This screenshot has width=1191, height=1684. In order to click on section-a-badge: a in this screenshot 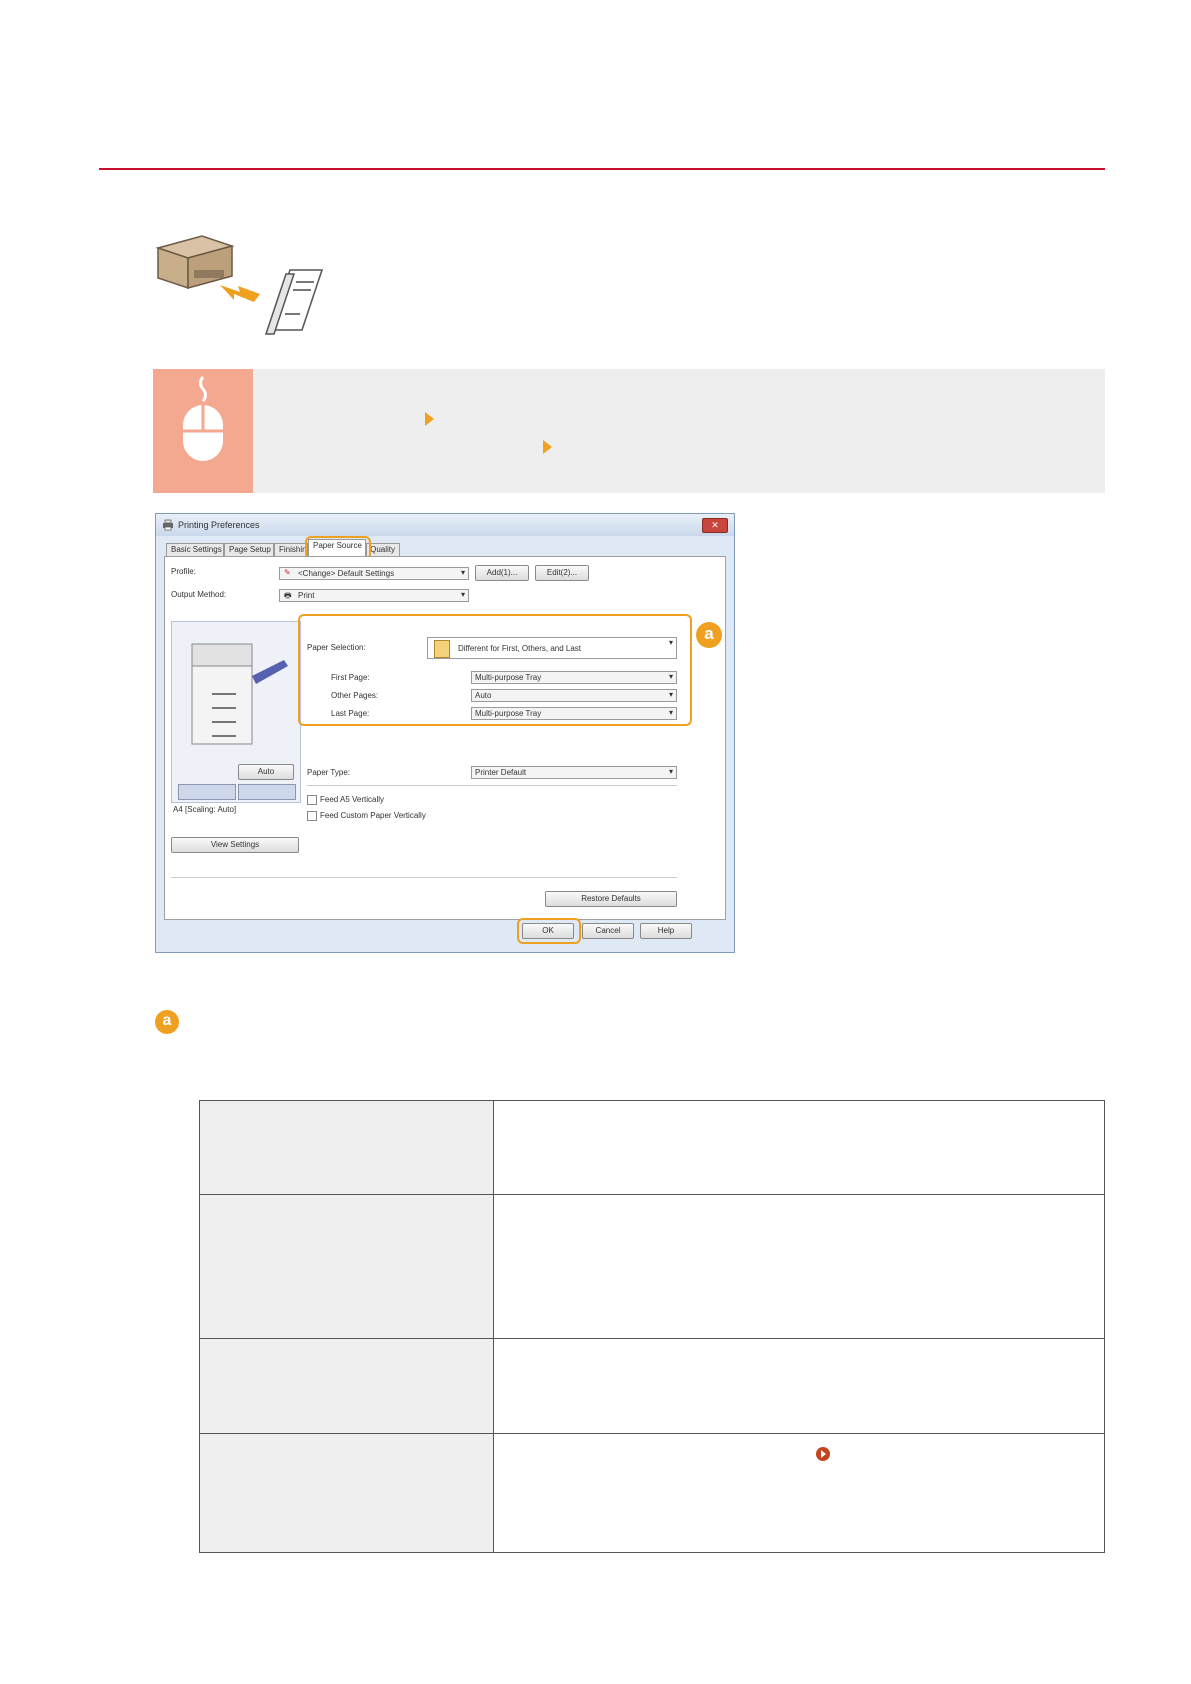, I will do `click(167, 1022)`.